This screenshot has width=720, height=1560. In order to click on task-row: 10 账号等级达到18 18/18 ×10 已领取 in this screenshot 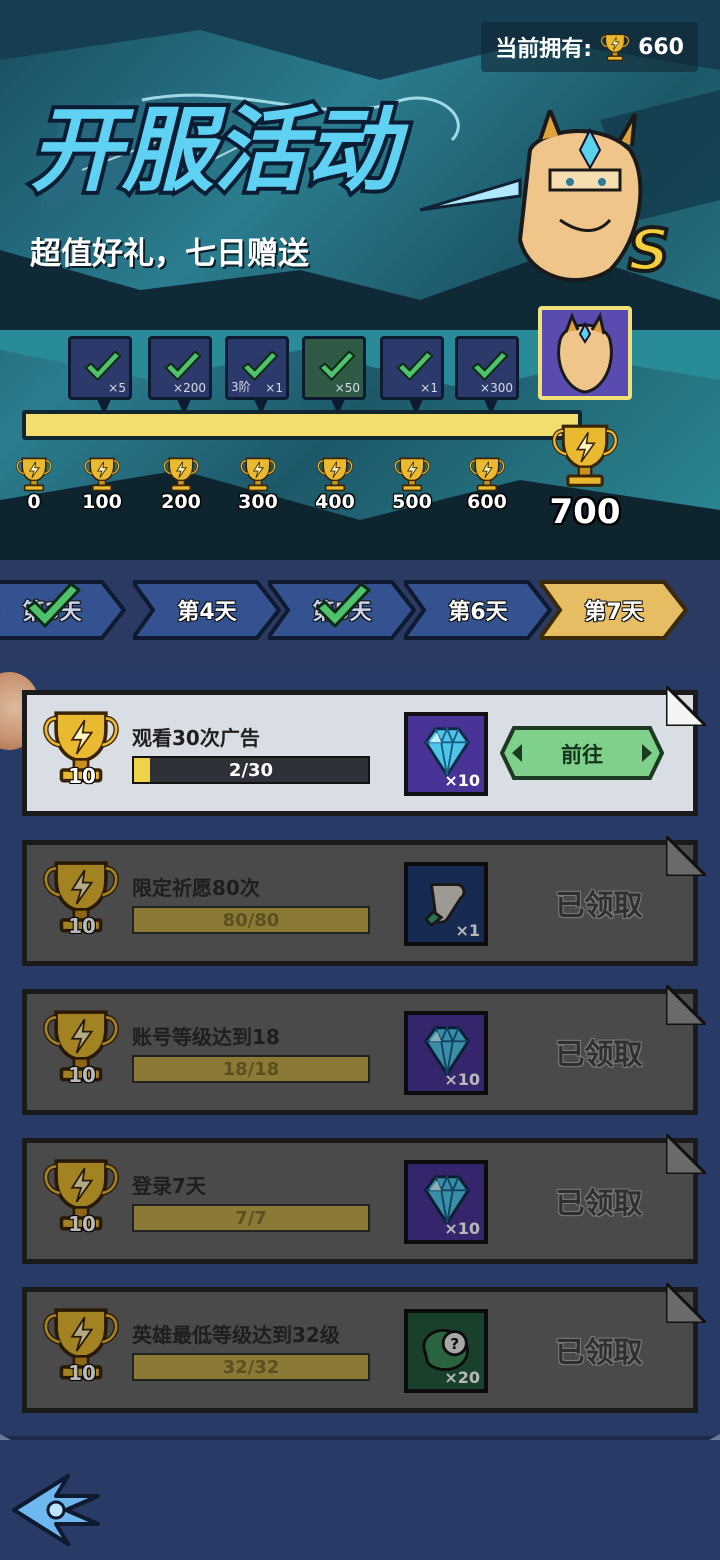, I will do `click(360, 1052)`.